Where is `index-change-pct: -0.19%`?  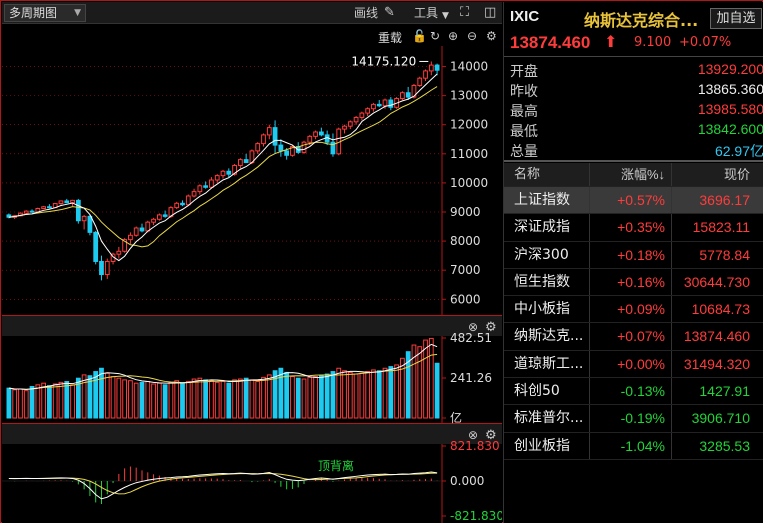
index-change-pct: -0.19% is located at coordinates (631, 418).